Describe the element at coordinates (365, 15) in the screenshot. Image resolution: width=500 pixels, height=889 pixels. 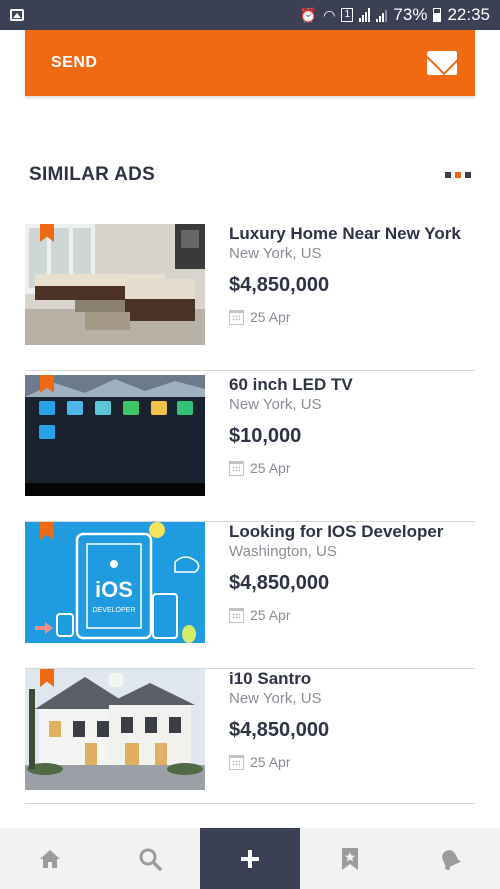
I see `signal-strength-icon` at that location.